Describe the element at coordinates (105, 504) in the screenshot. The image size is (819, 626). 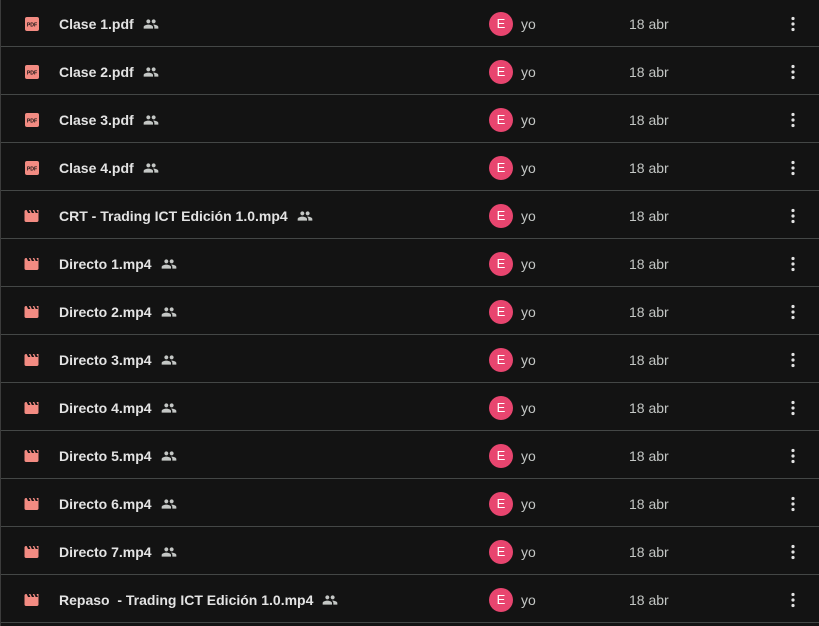
I see `file-name: Directo 6.mp4` at that location.